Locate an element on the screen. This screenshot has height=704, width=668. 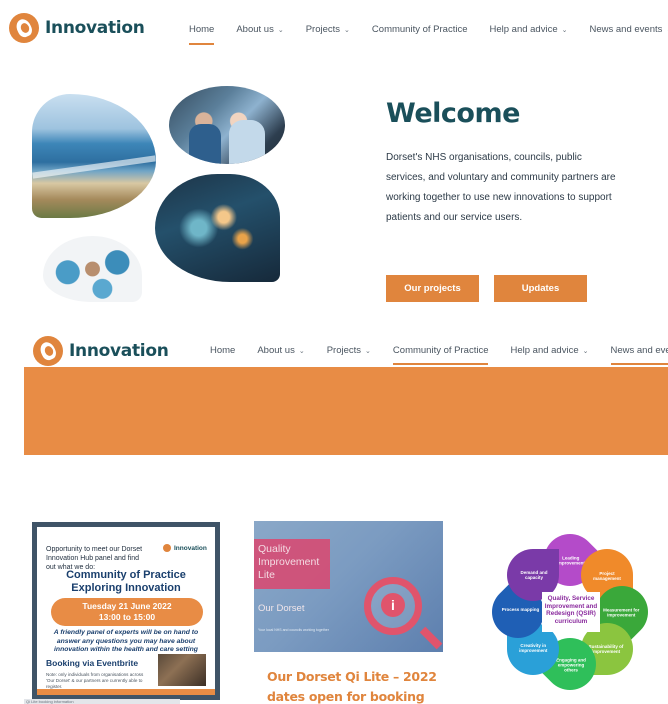
nav-home-label: Home is located at coordinates (223, 350).